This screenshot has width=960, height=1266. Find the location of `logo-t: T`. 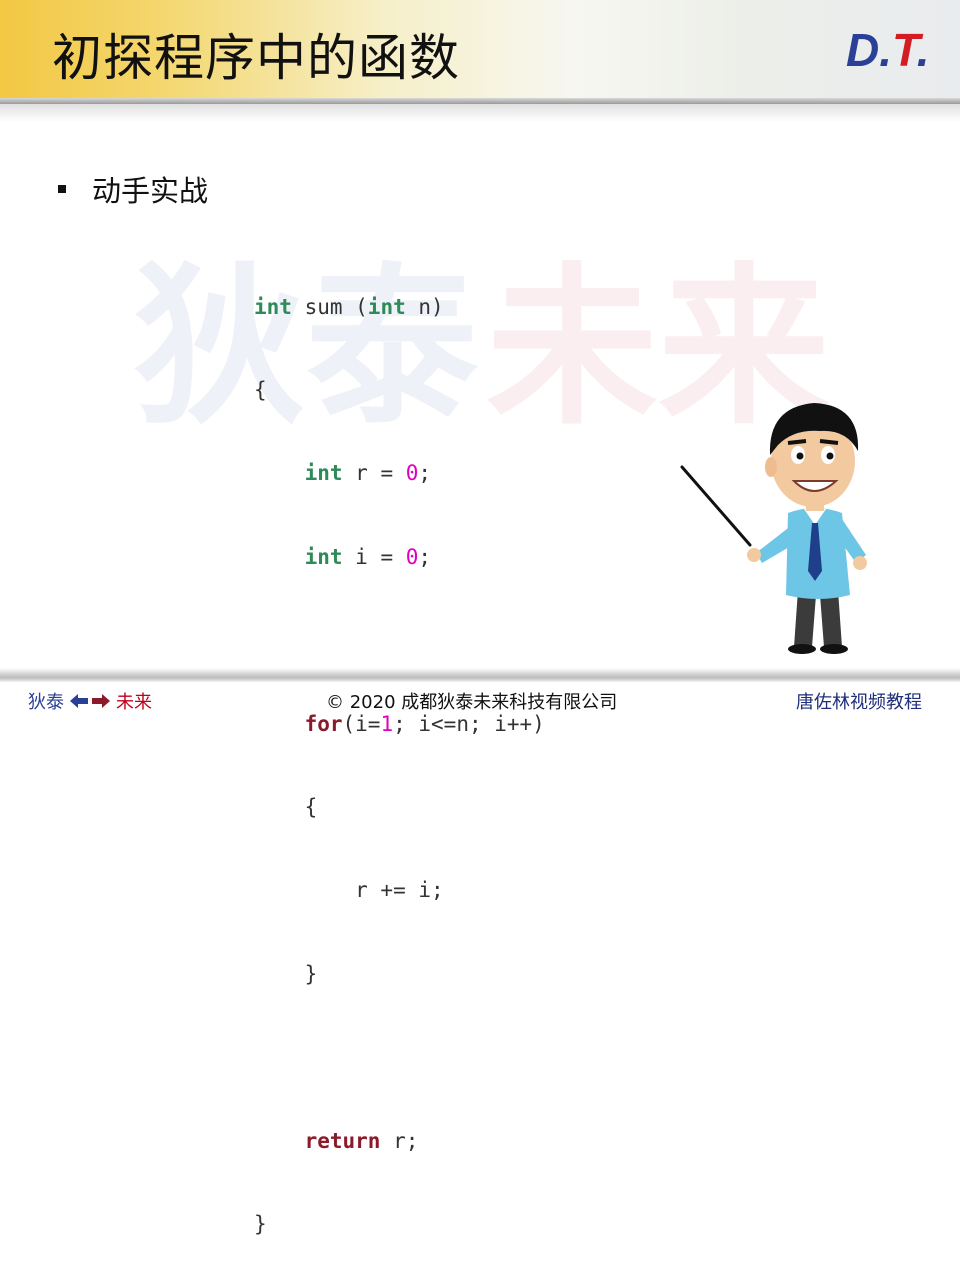

logo-t: T is located at coordinates (904, 50).